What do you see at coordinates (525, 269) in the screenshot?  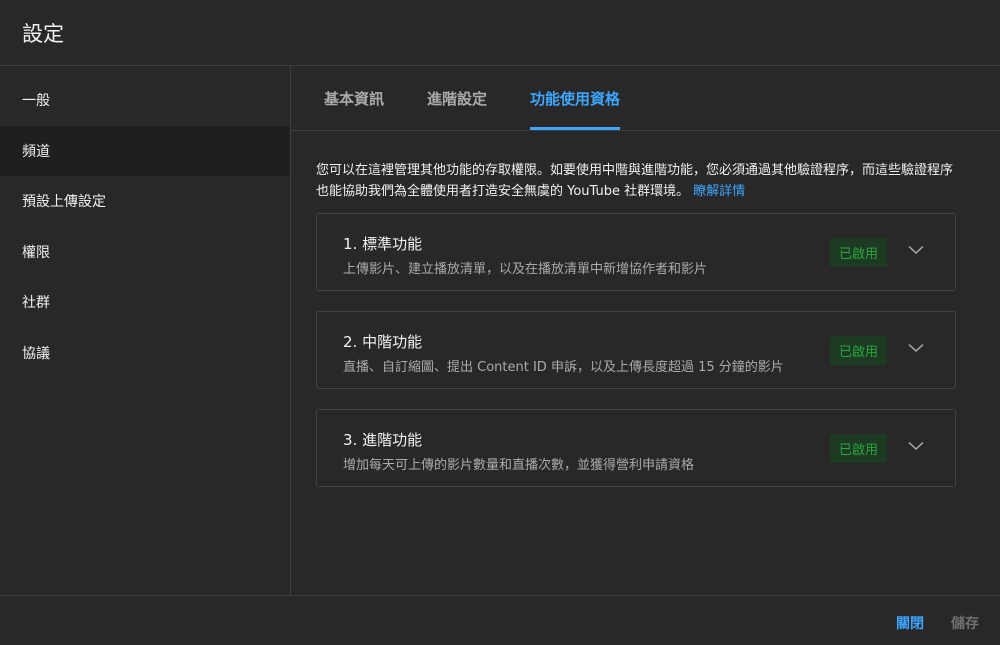 I see `feature-subtitle: 上傳影片、建立播放清單，以及在播放清單中新增協作者和影片` at bounding box center [525, 269].